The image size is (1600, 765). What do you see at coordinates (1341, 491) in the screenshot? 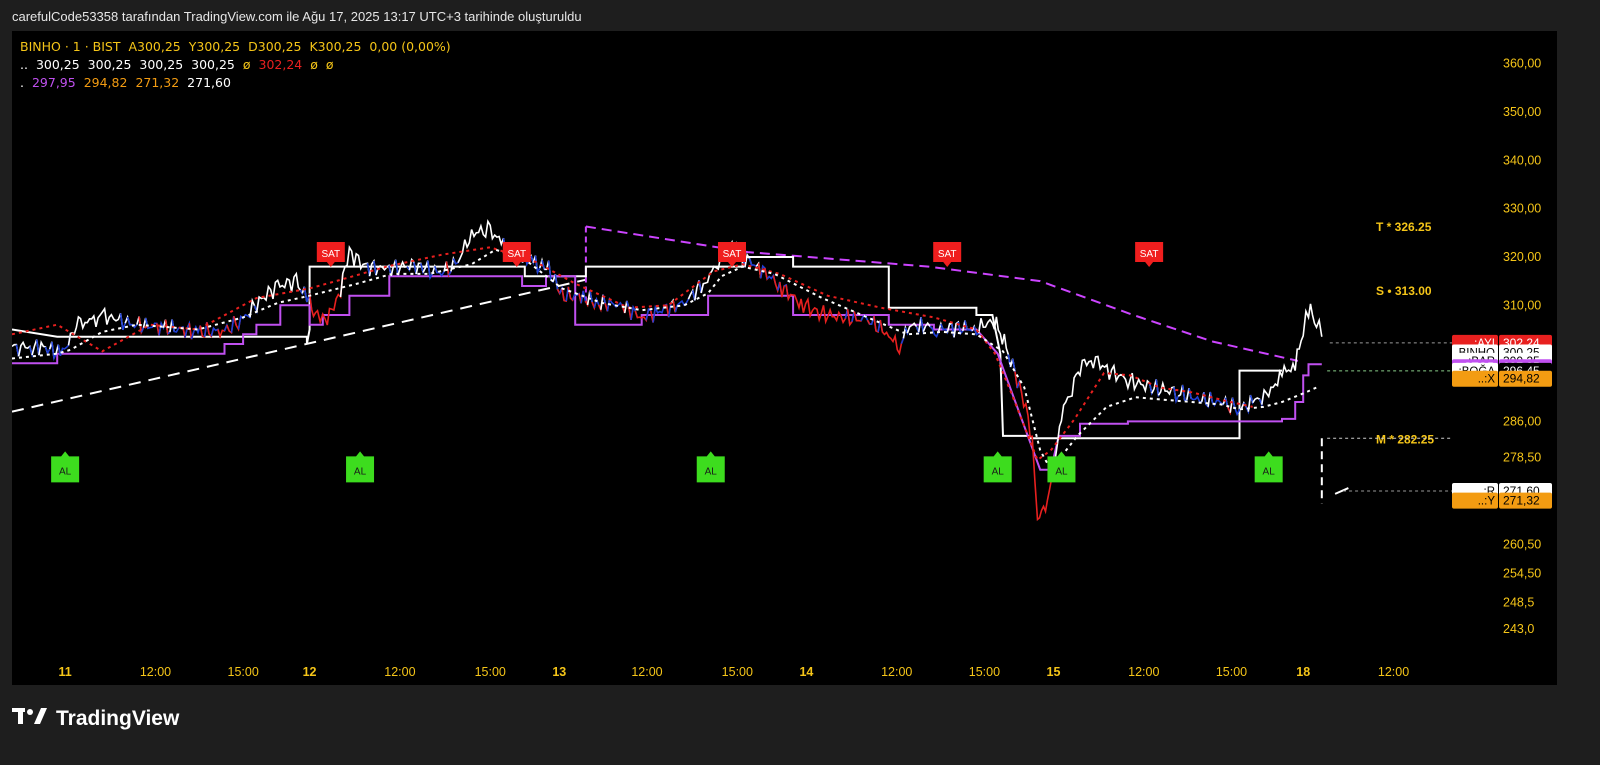
I see `projection-tick` at bounding box center [1341, 491].